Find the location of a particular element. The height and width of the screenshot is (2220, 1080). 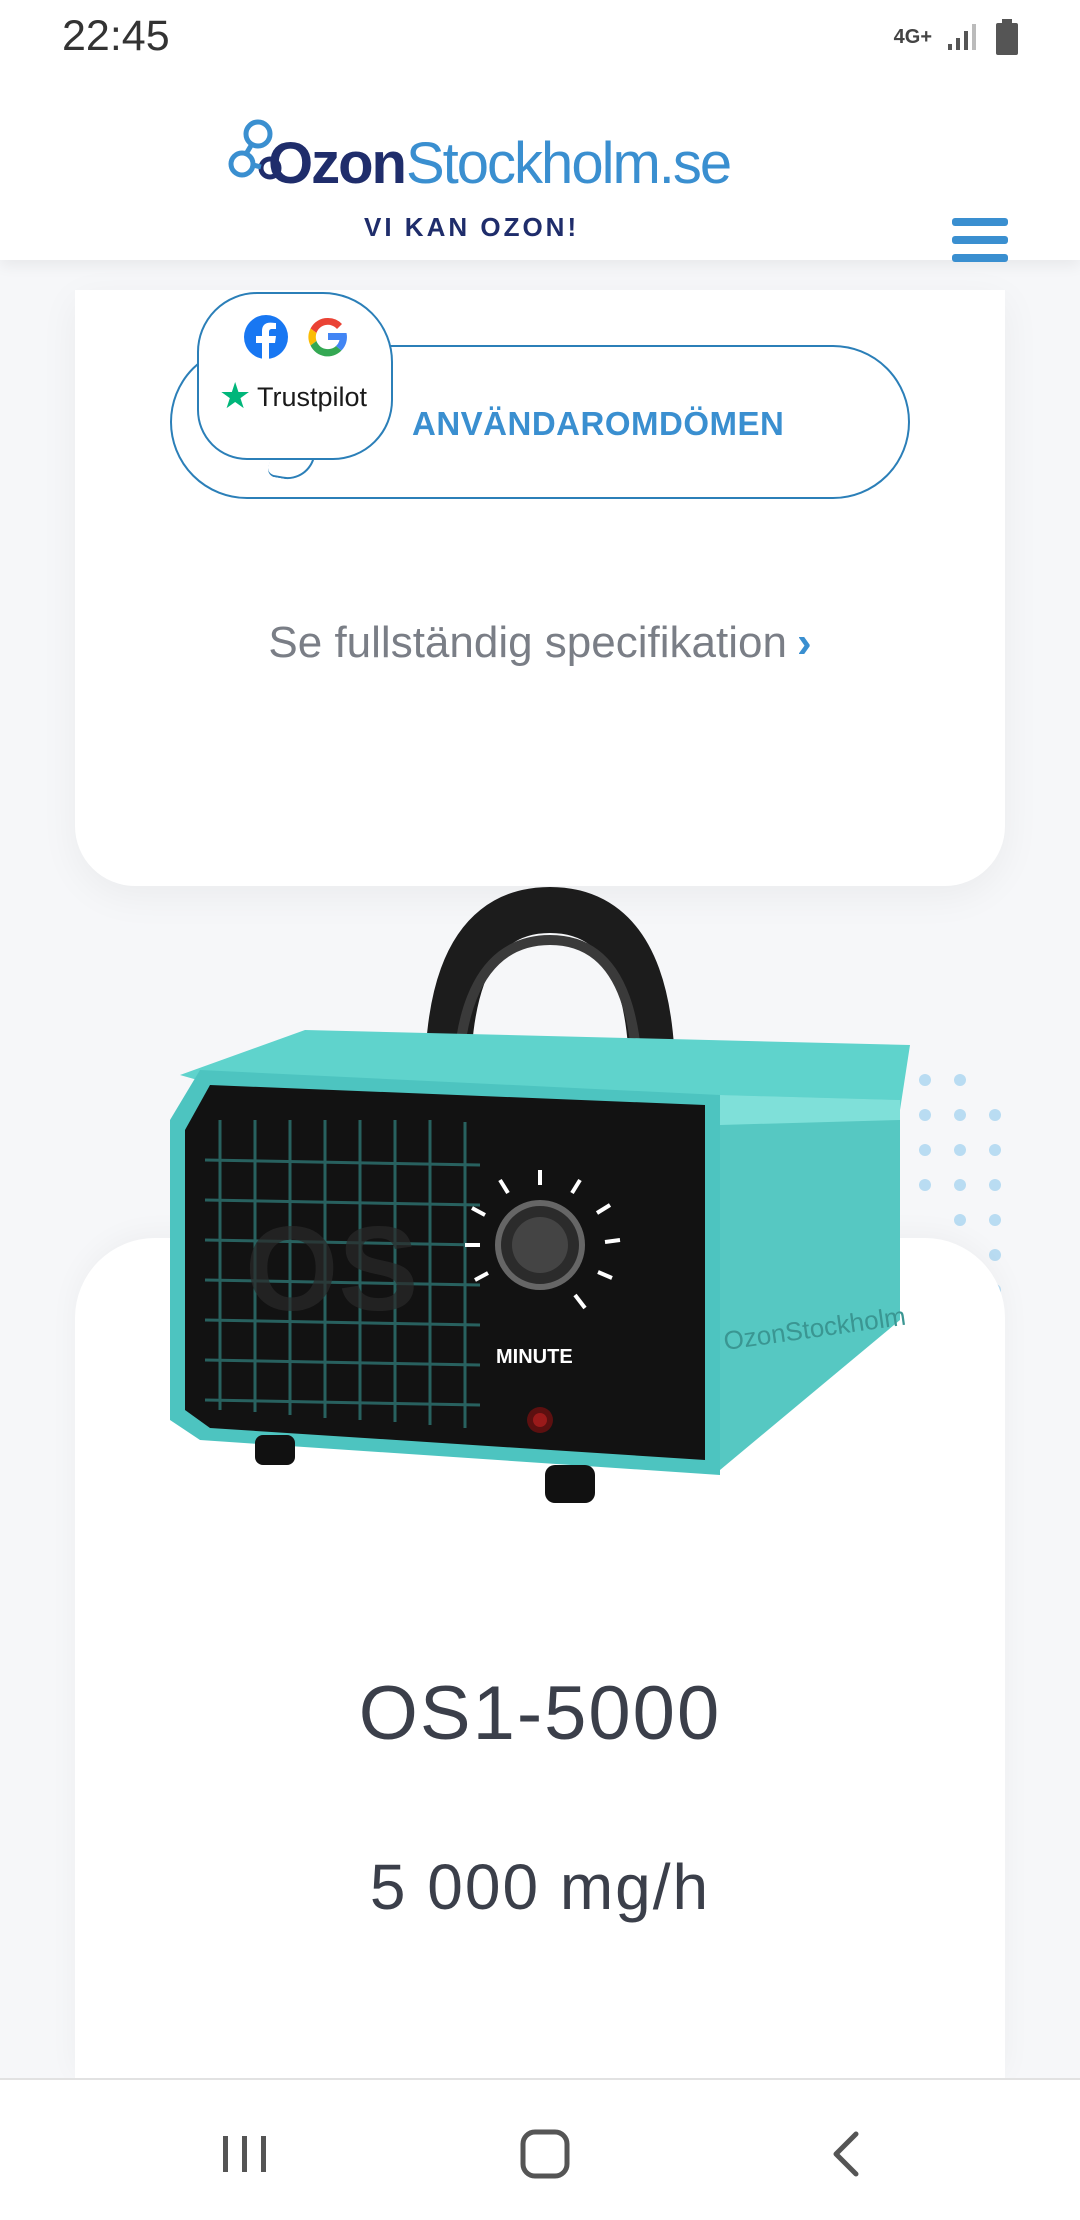

status-icons: 4G+ is located at coordinates (957, 37).